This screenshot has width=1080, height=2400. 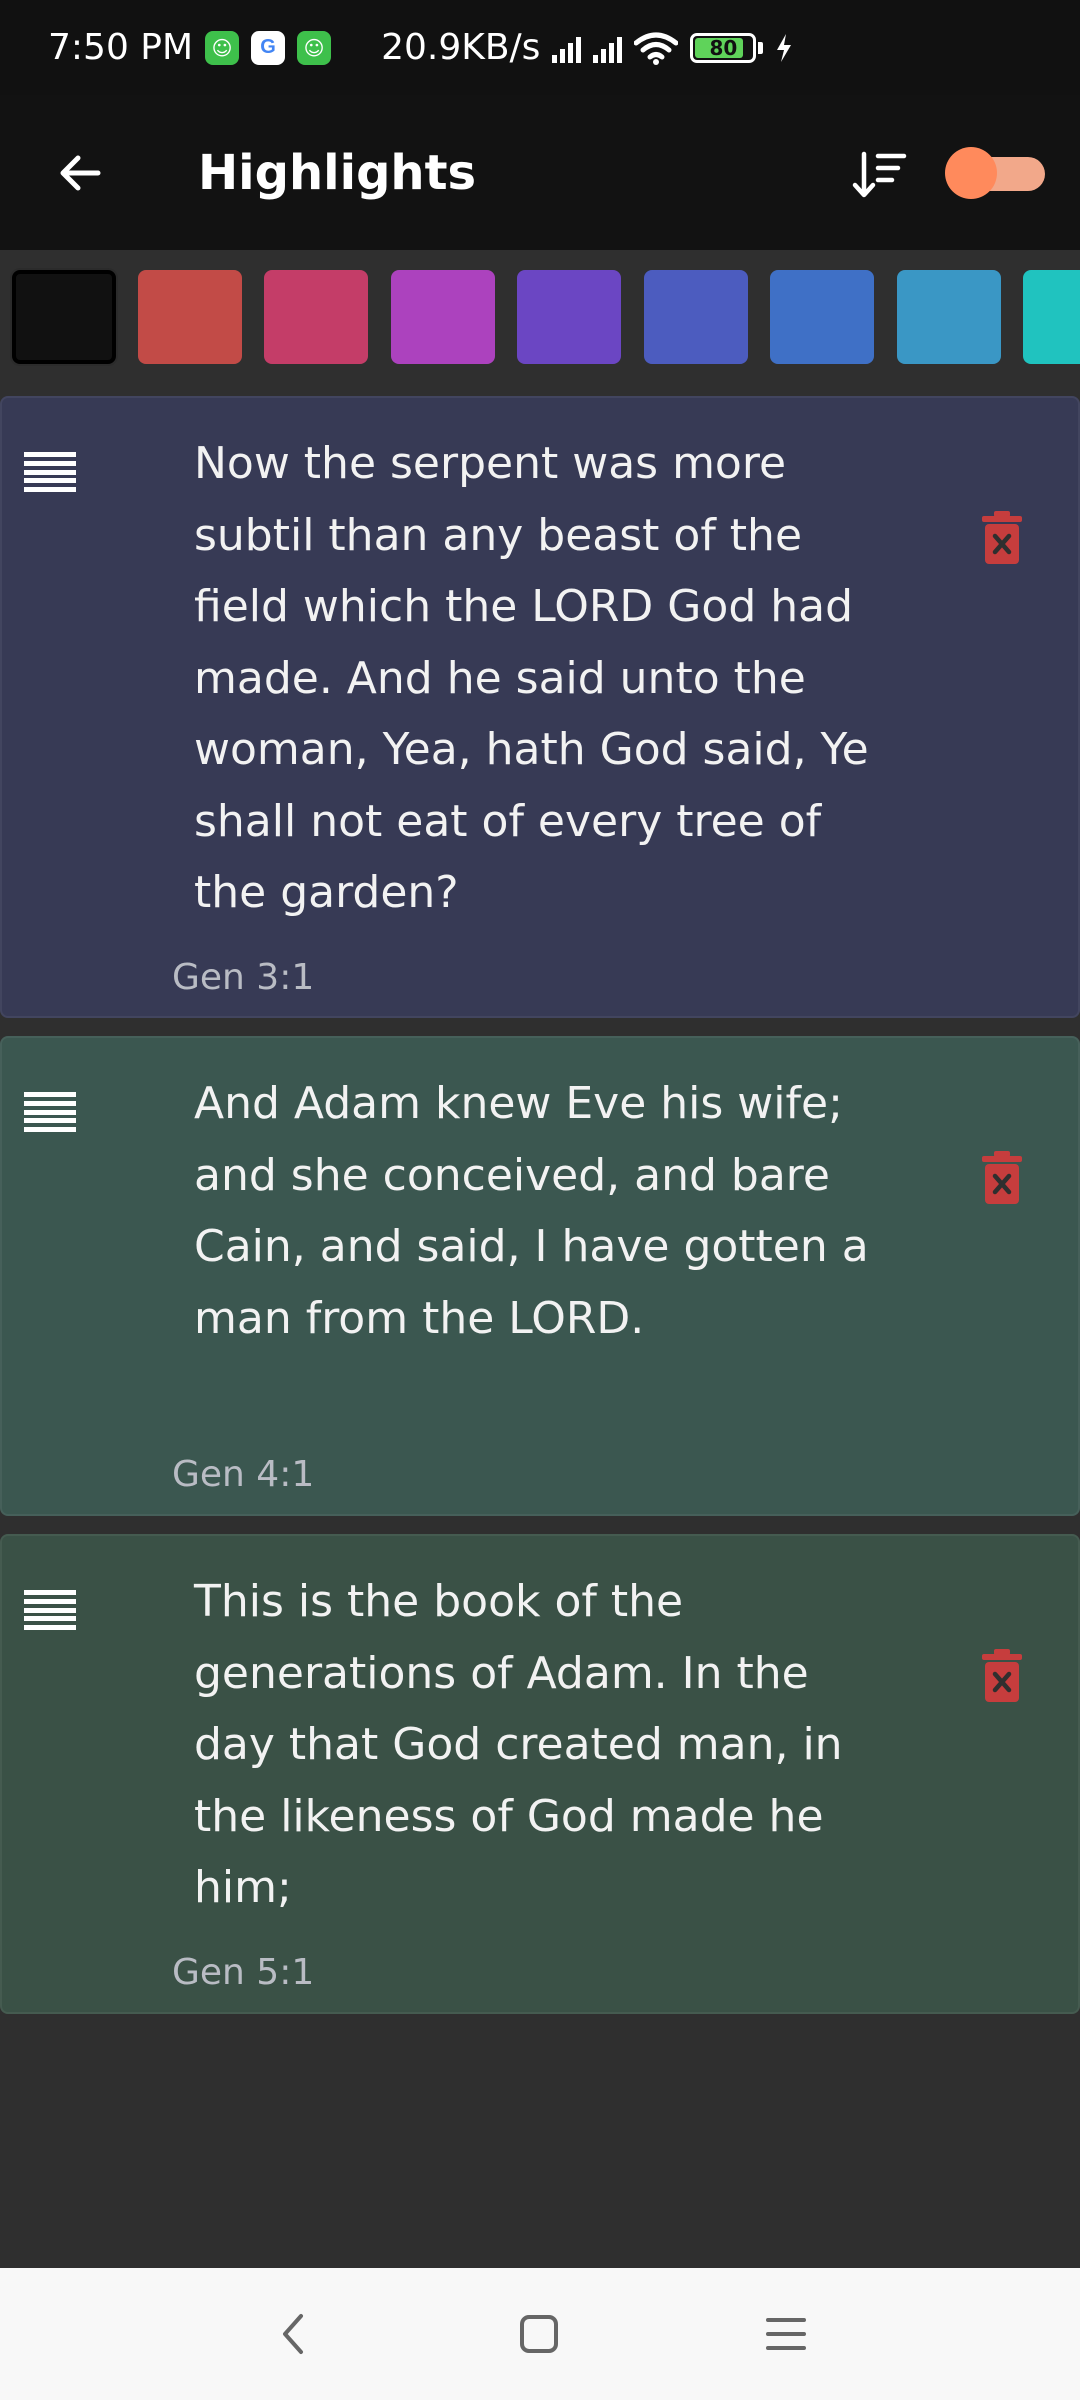 I want to click on sort-button, so click(x=880, y=175).